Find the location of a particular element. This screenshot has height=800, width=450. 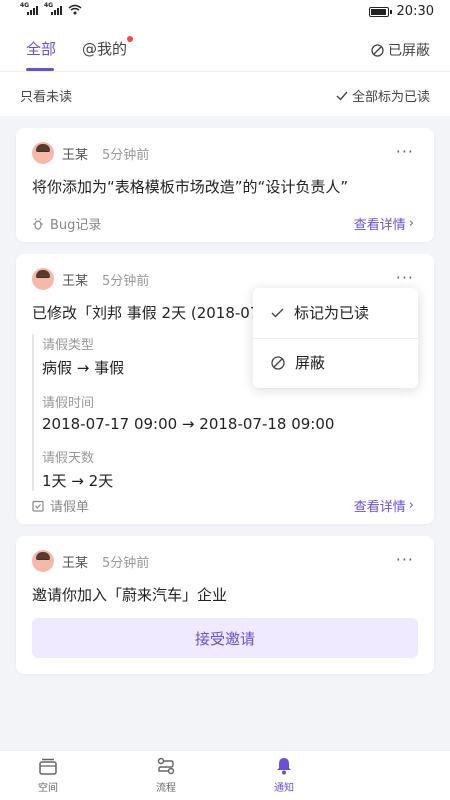

source-text: 请假单 is located at coordinates (70, 507).